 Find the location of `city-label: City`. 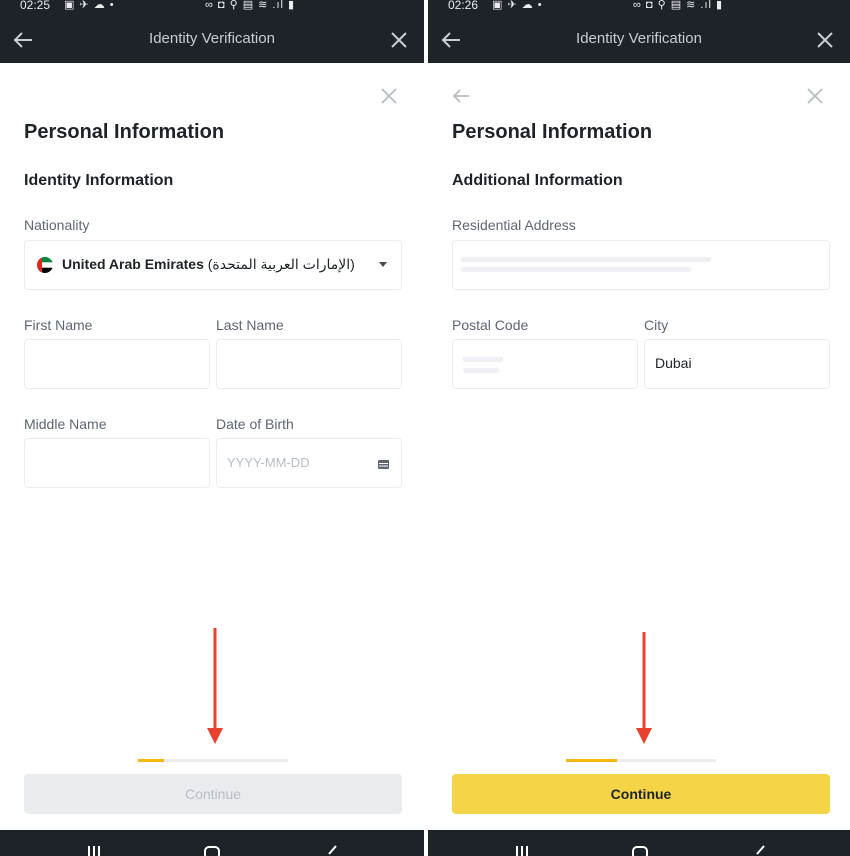

city-label: City is located at coordinates (656, 325).